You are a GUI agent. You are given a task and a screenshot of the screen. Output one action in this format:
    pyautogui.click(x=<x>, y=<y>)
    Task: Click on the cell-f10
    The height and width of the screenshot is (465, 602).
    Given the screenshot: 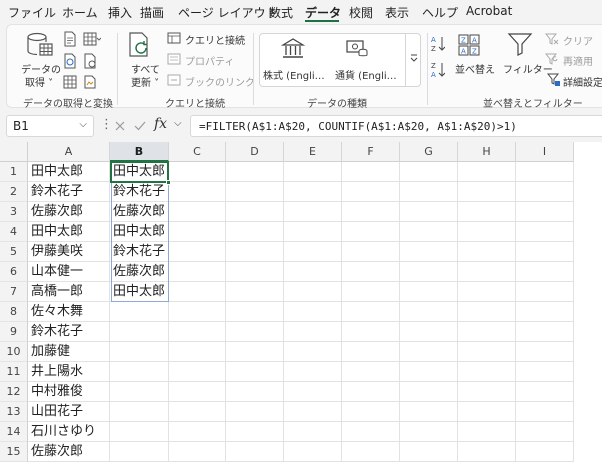 What is the action you would take?
    pyautogui.click(x=371, y=352)
    